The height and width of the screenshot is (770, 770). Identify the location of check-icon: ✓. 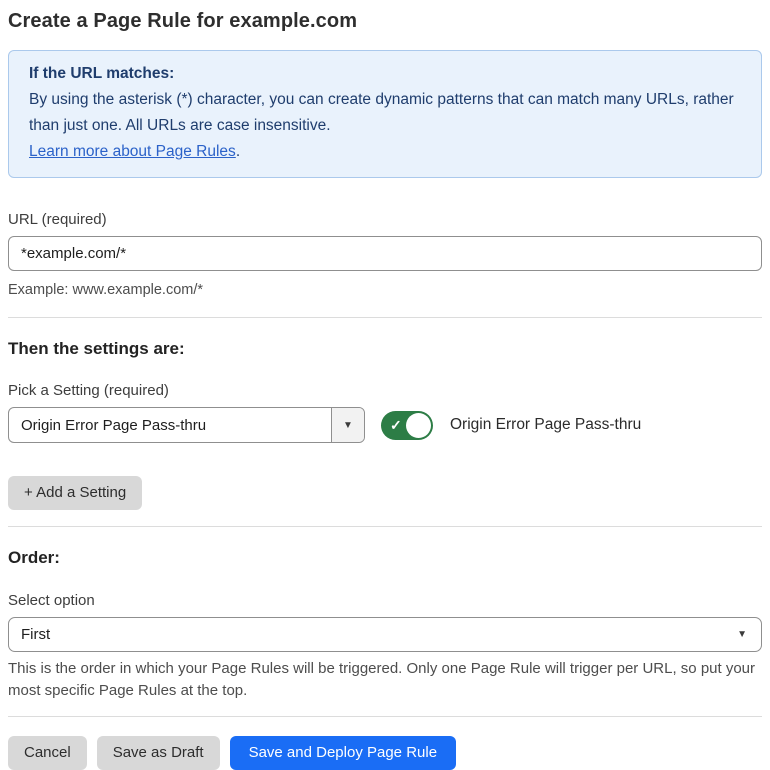
(396, 425).